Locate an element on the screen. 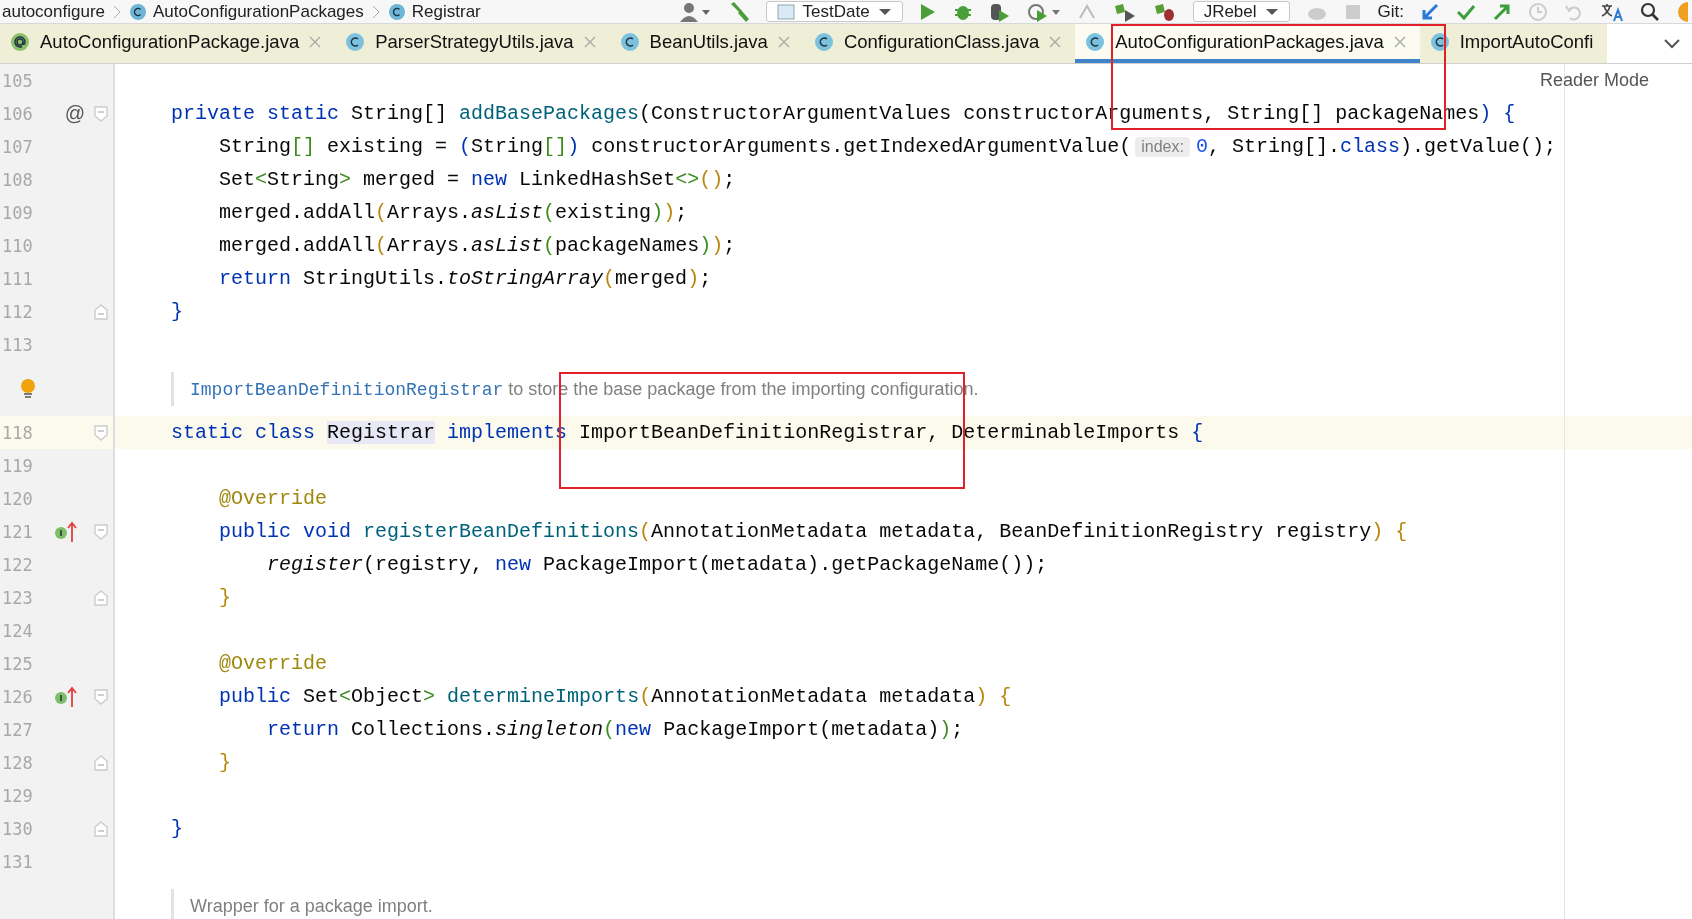 This screenshot has width=1692, height=919. lightbulb-icon is located at coordinates (28, 388).